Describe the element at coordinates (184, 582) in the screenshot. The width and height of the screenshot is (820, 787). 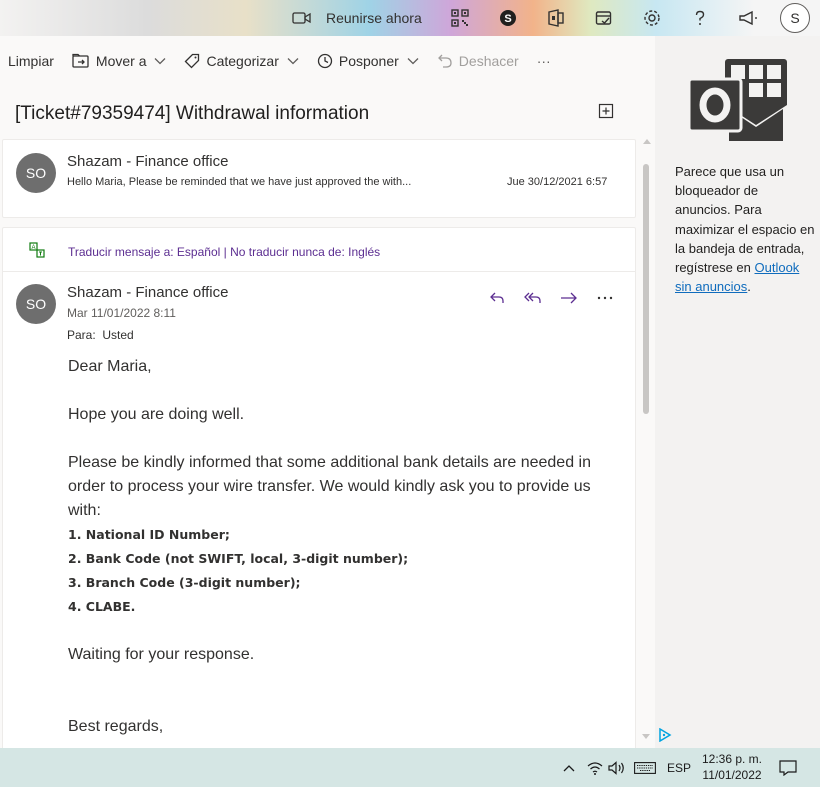
I see `list-item: 3. Branch Code (3-digit number);` at that location.